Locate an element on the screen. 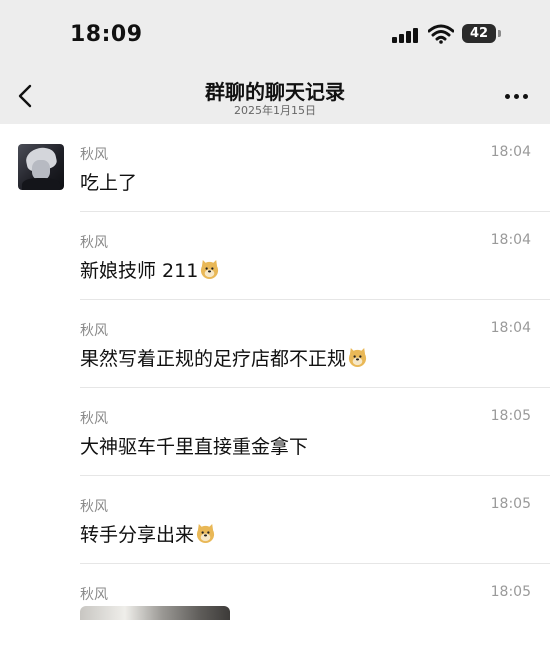 This screenshot has width=550, height=652. nav-bar: 群聊的聊天记录 2025年1月15日 is located at coordinates (275, 97).